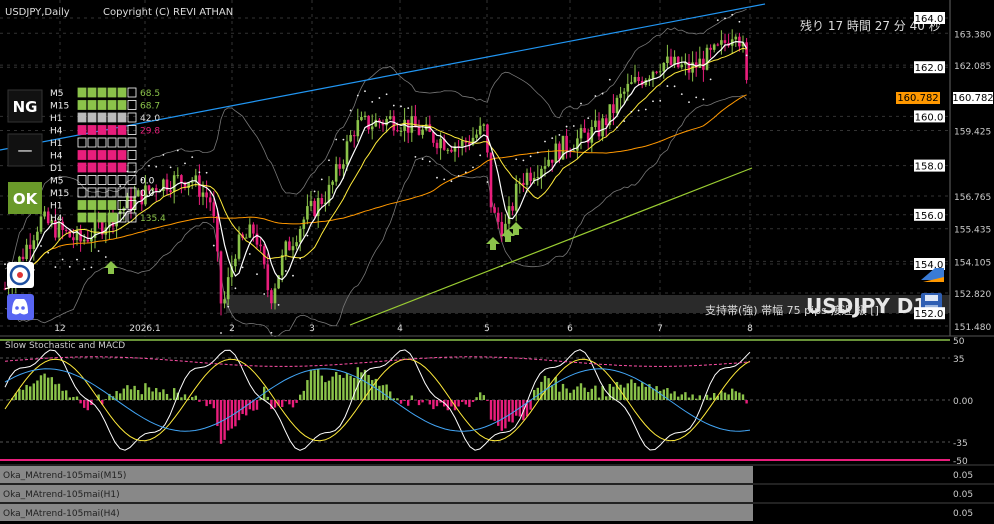  What do you see at coordinates (150, 119) in the screenshot?
I see `strength-value: 42.0` at bounding box center [150, 119].